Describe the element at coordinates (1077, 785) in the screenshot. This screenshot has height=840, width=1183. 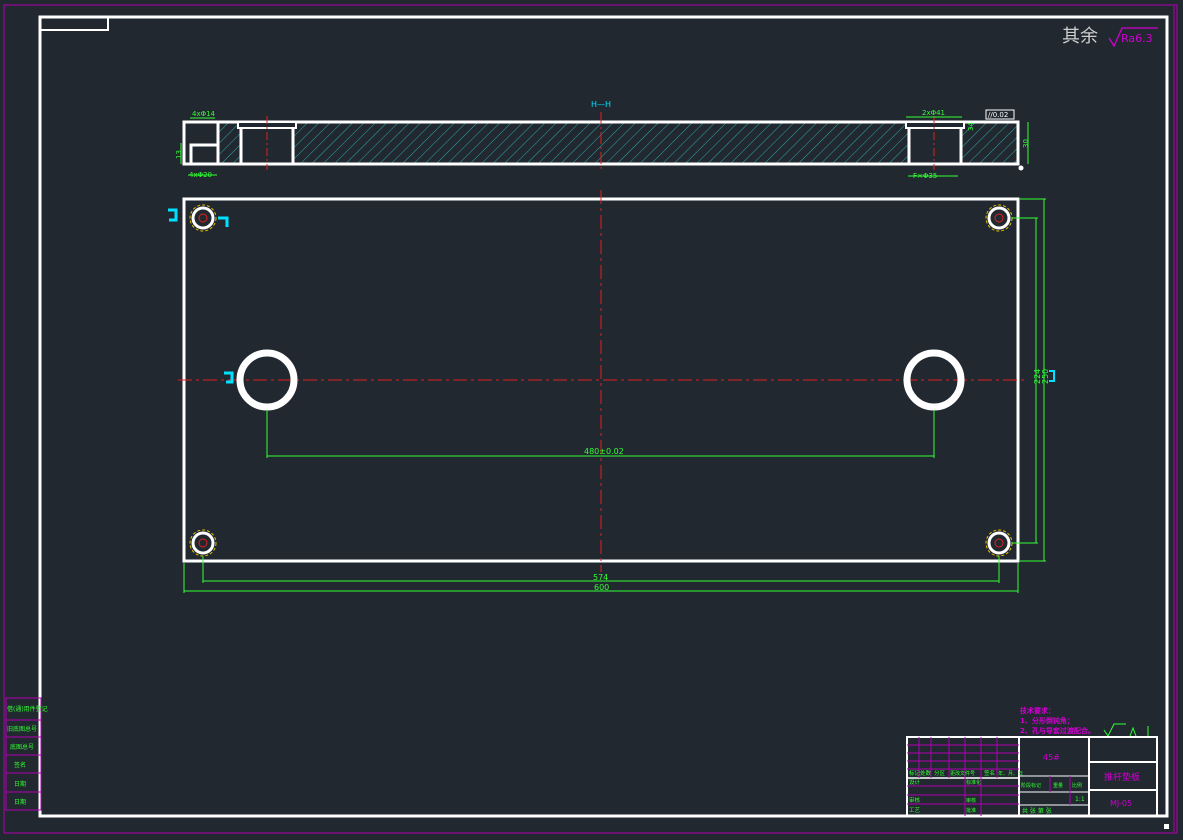
I see `stage-cell-2: 比例` at that location.